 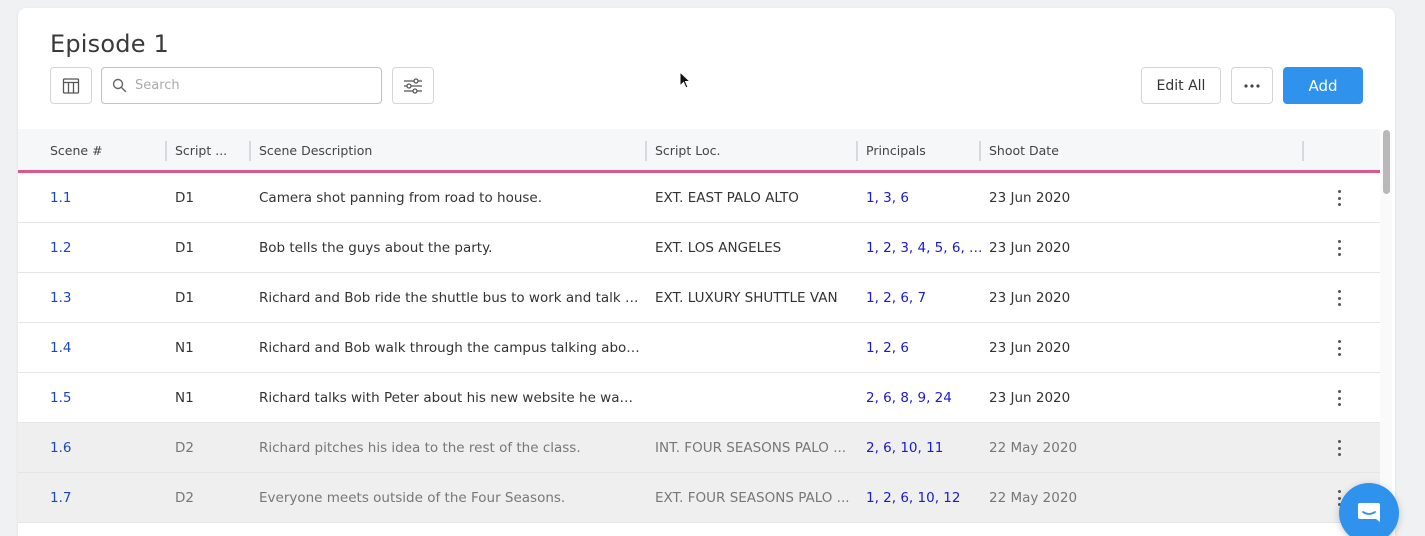 I want to click on scene-number: 1.7, so click(x=105, y=498).